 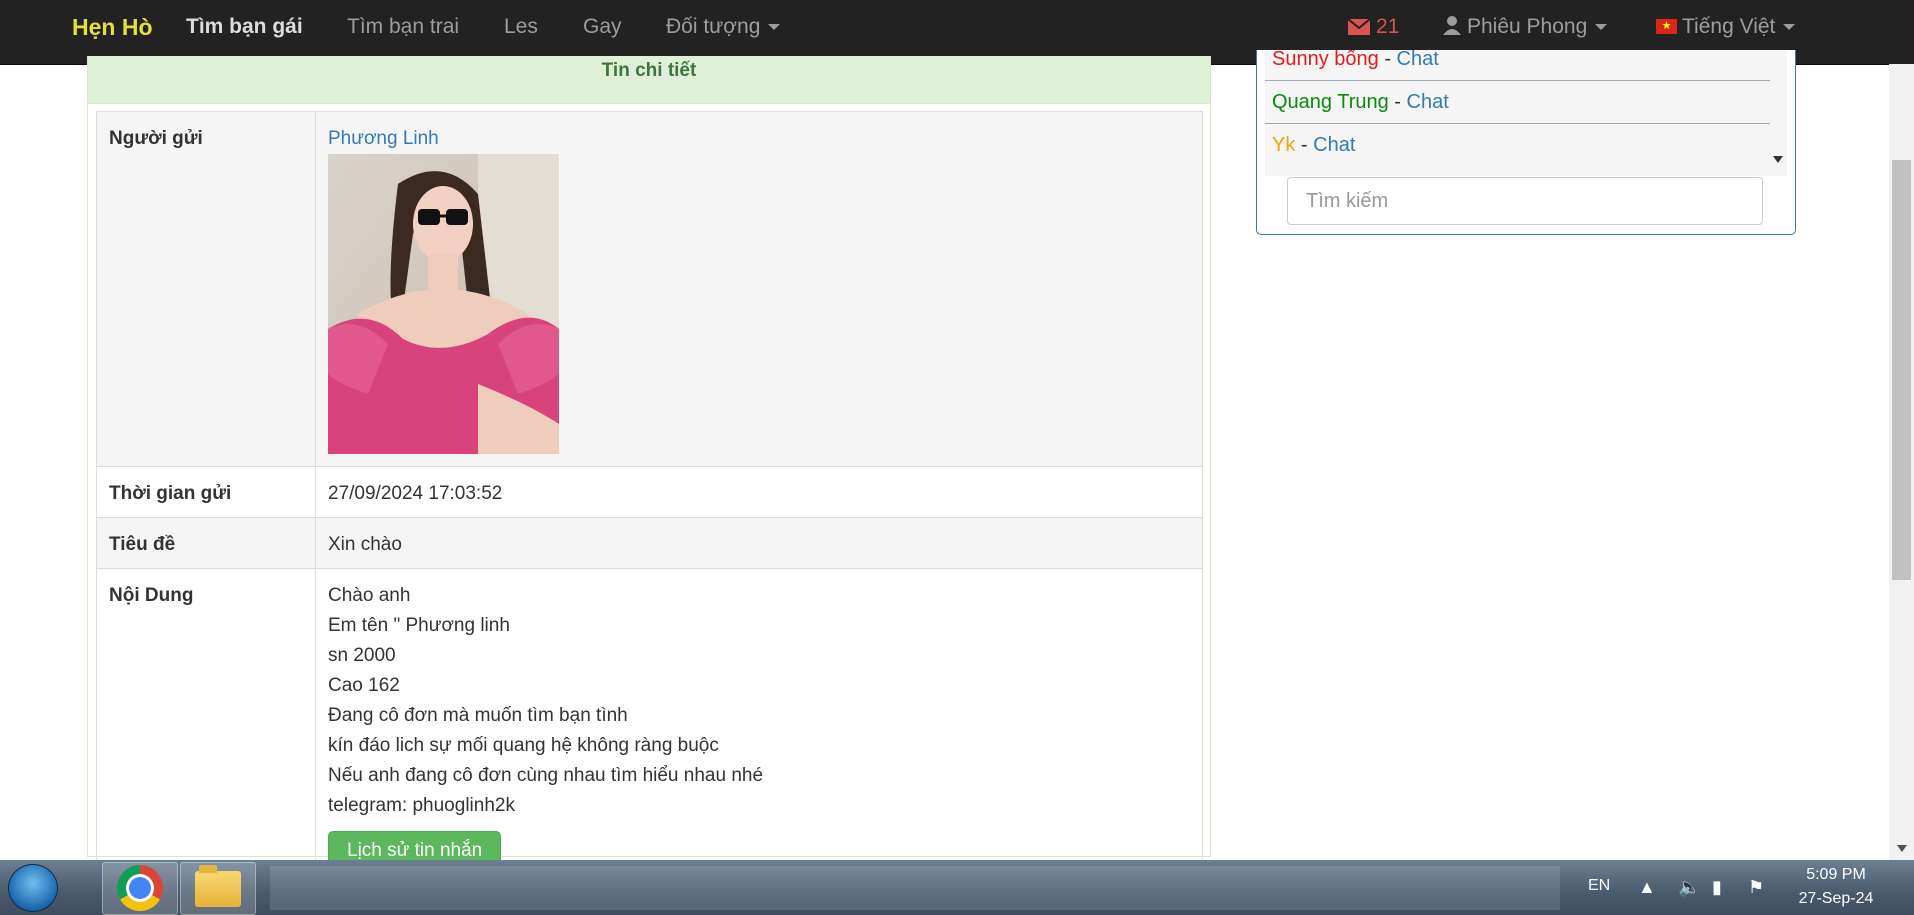 I want to click on user-icon, so click(x=1452, y=25).